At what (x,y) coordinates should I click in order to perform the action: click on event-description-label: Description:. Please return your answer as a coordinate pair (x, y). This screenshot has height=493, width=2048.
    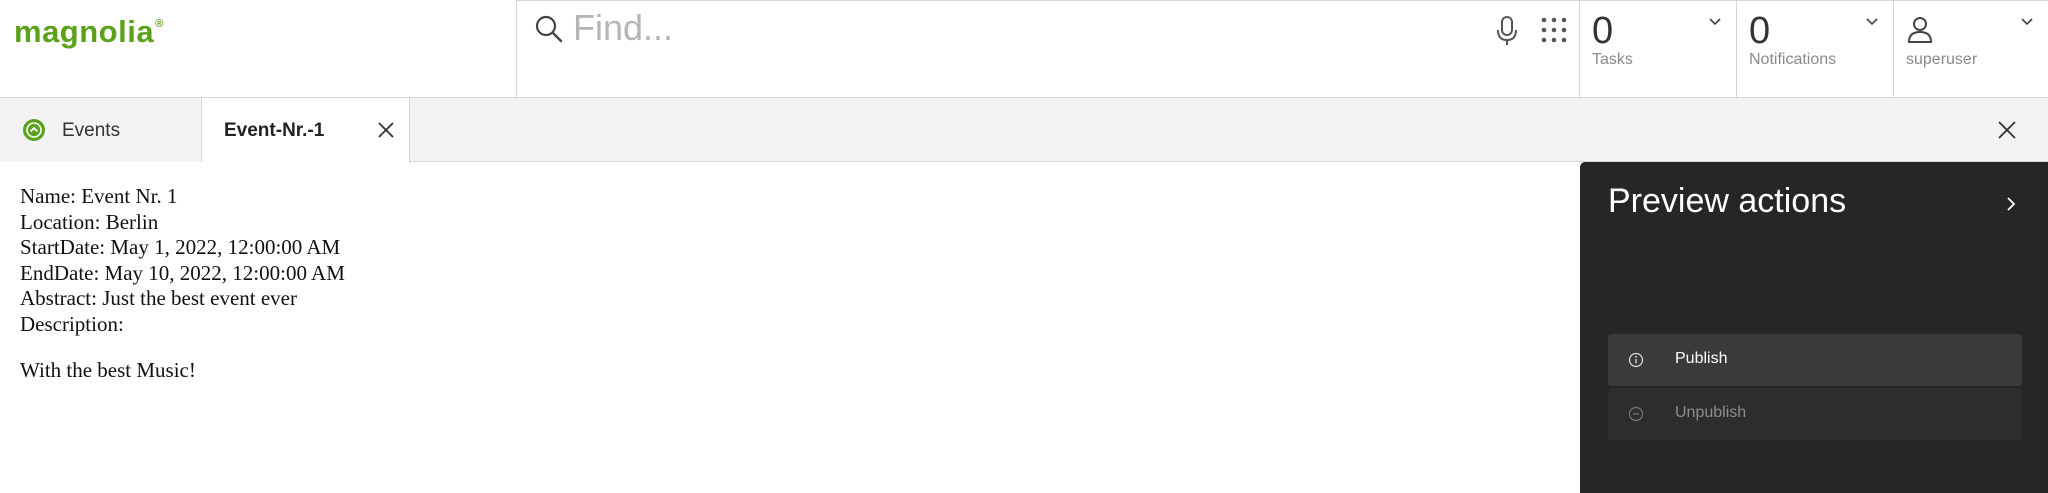
    Looking at the image, I should click on (72, 323).